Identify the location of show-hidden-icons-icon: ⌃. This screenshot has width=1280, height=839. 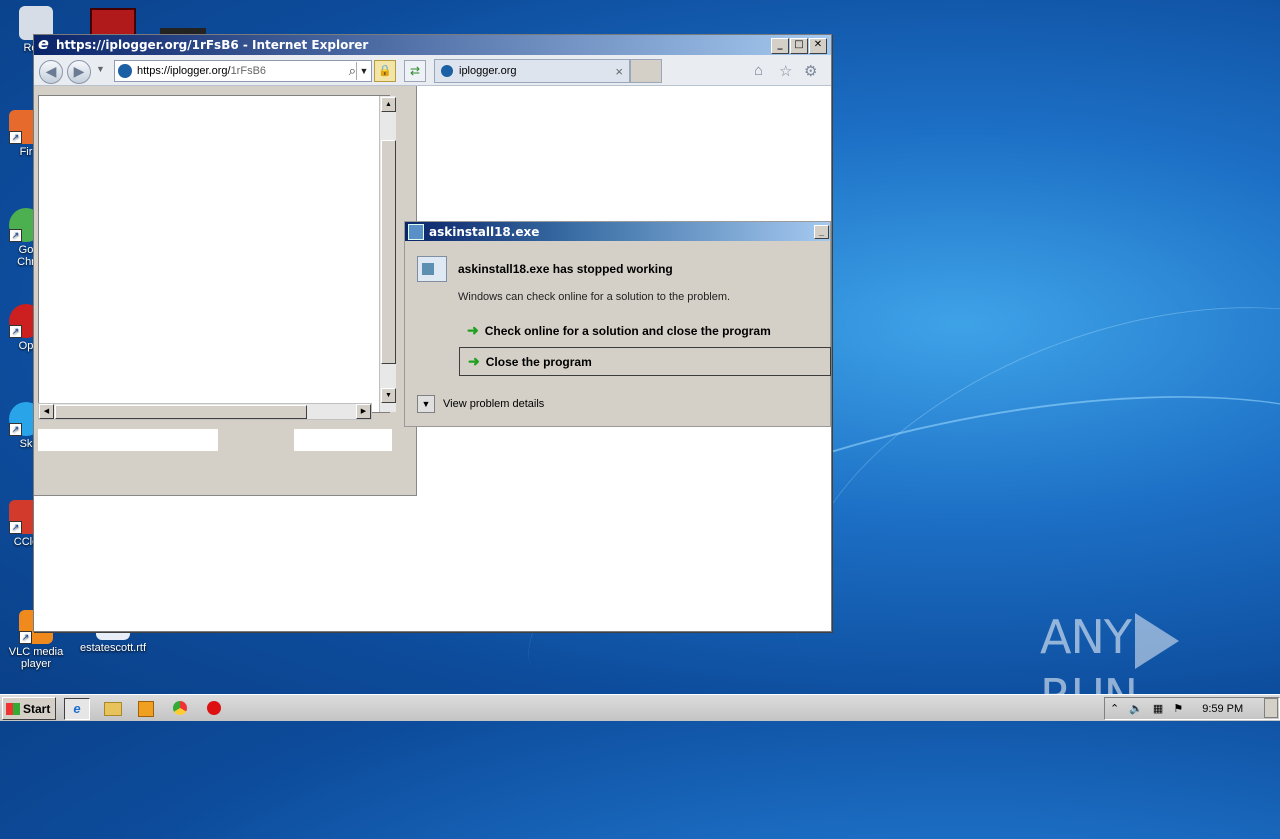
(1114, 708).